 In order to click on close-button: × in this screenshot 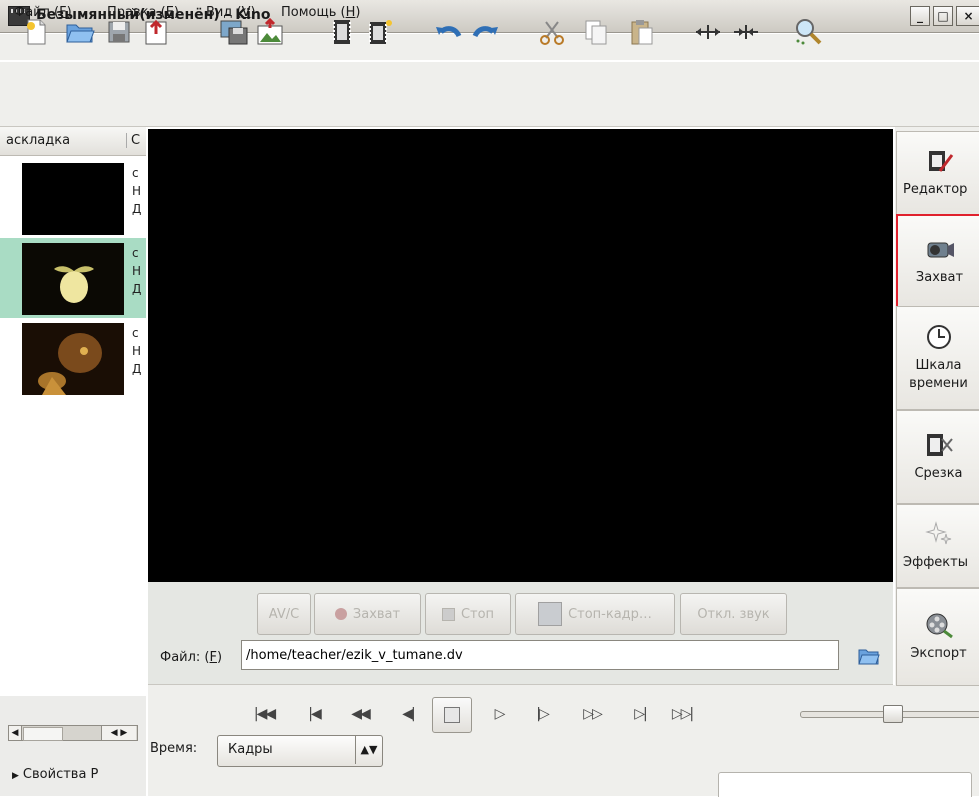, I will do `click(967, 16)`.